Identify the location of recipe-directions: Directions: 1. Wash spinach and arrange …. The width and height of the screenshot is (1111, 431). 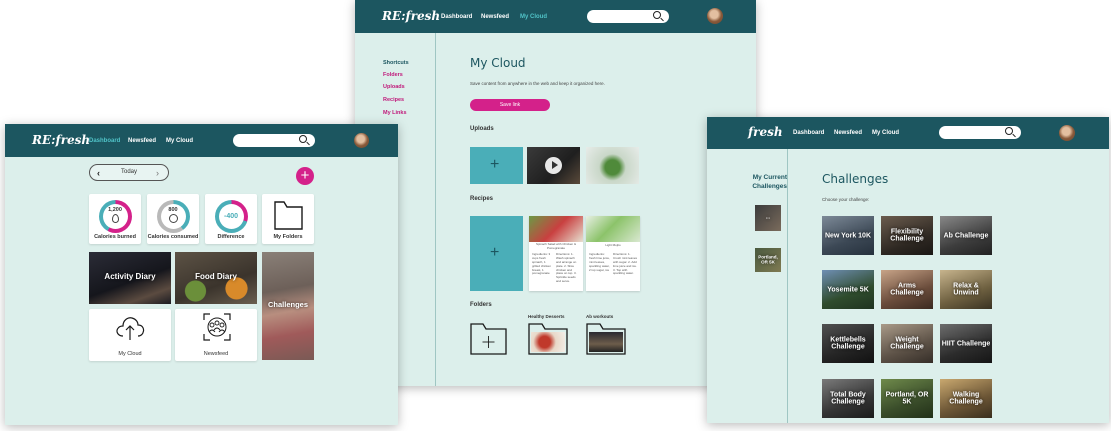
(566, 268).